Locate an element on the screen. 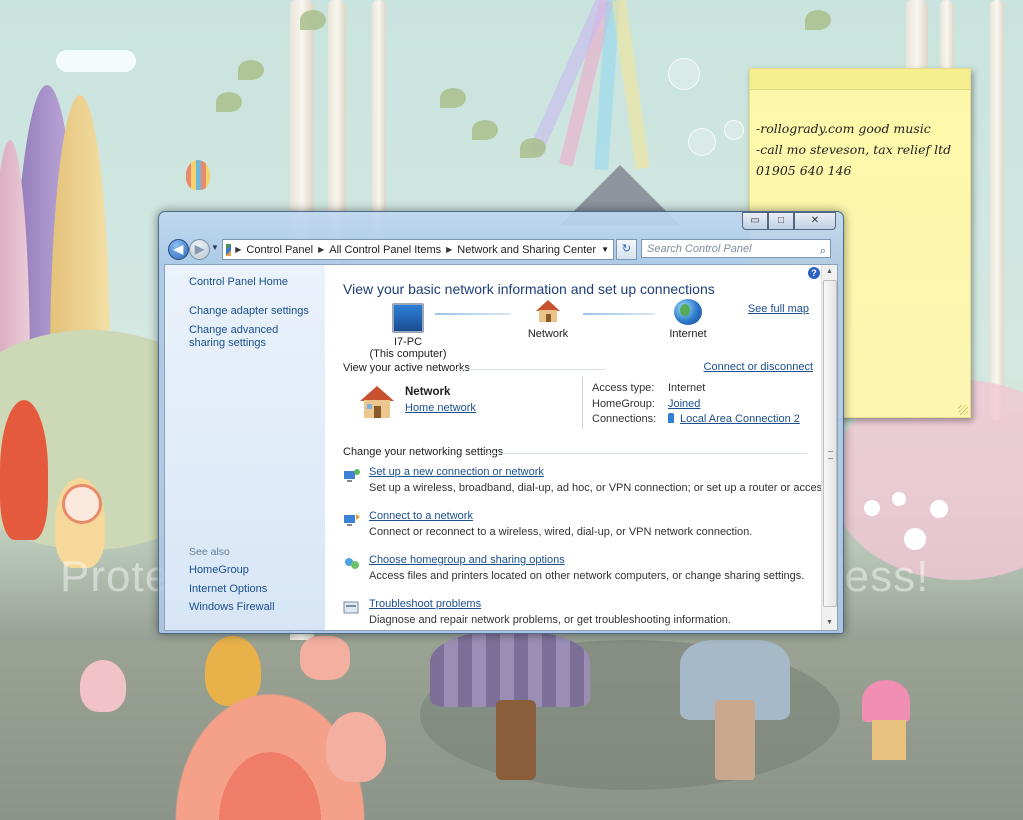  vertical-scrollbar: ▲ ▼ is located at coordinates (829, 447).